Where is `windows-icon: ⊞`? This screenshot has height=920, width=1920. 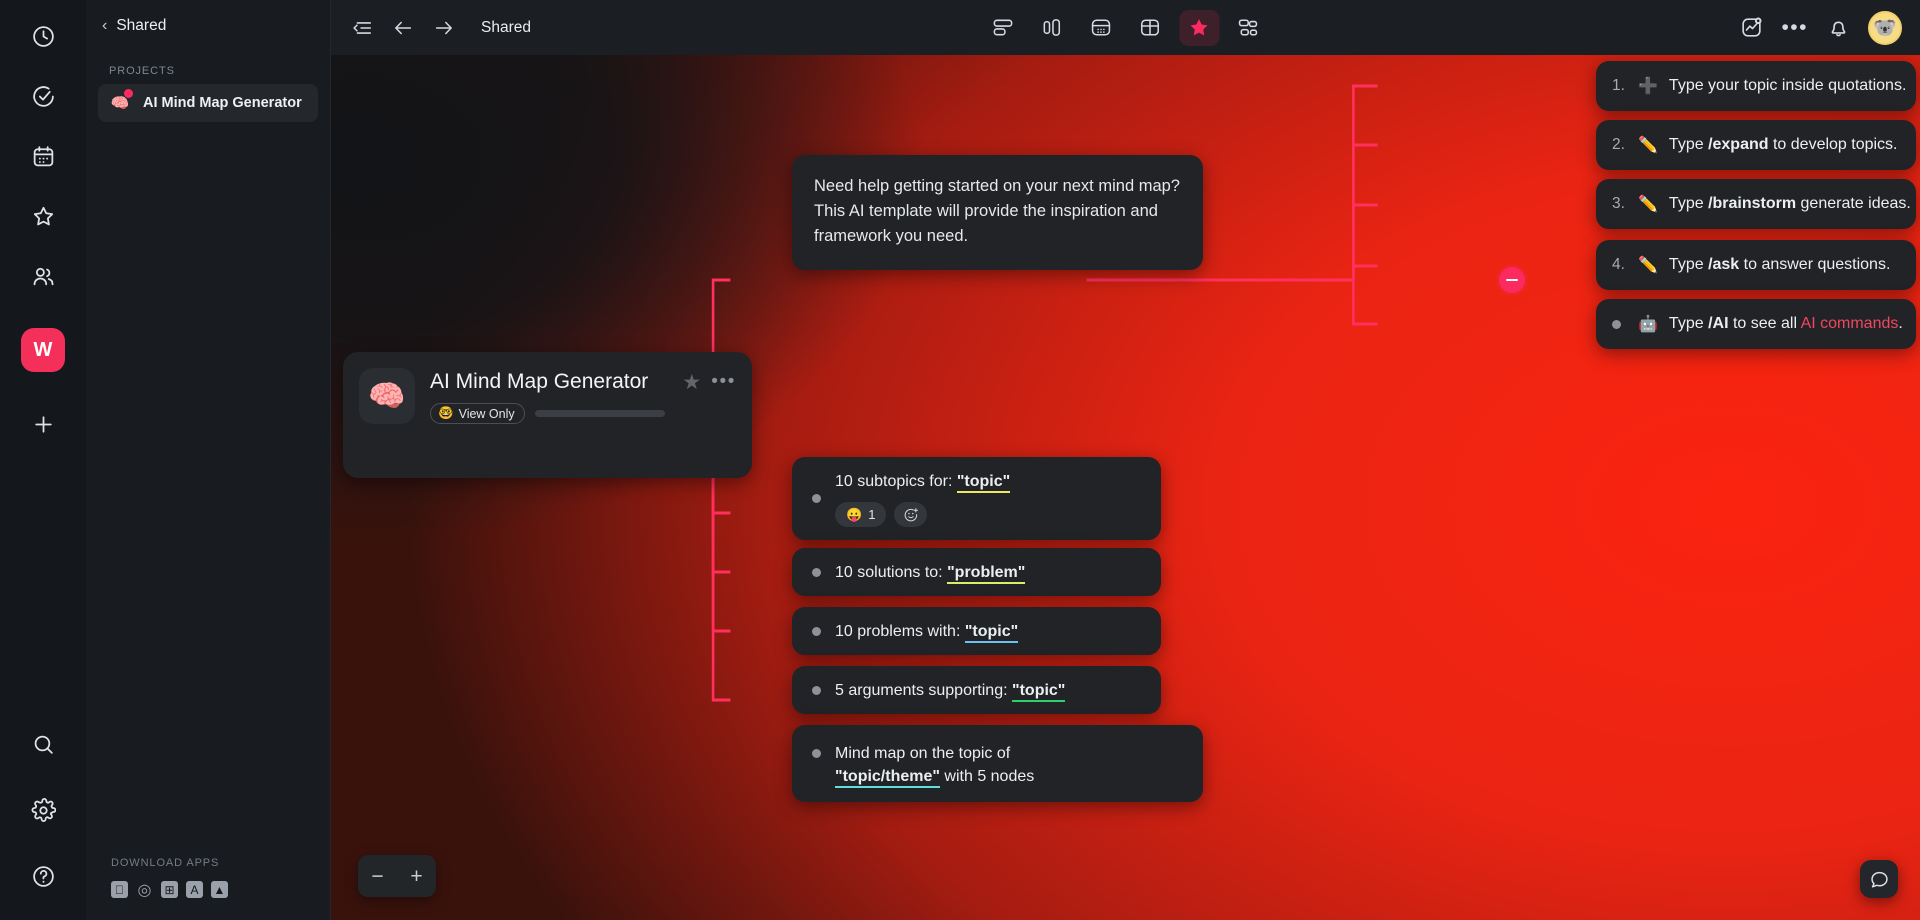
windows-icon: ⊞ is located at coordinates (169, 889).